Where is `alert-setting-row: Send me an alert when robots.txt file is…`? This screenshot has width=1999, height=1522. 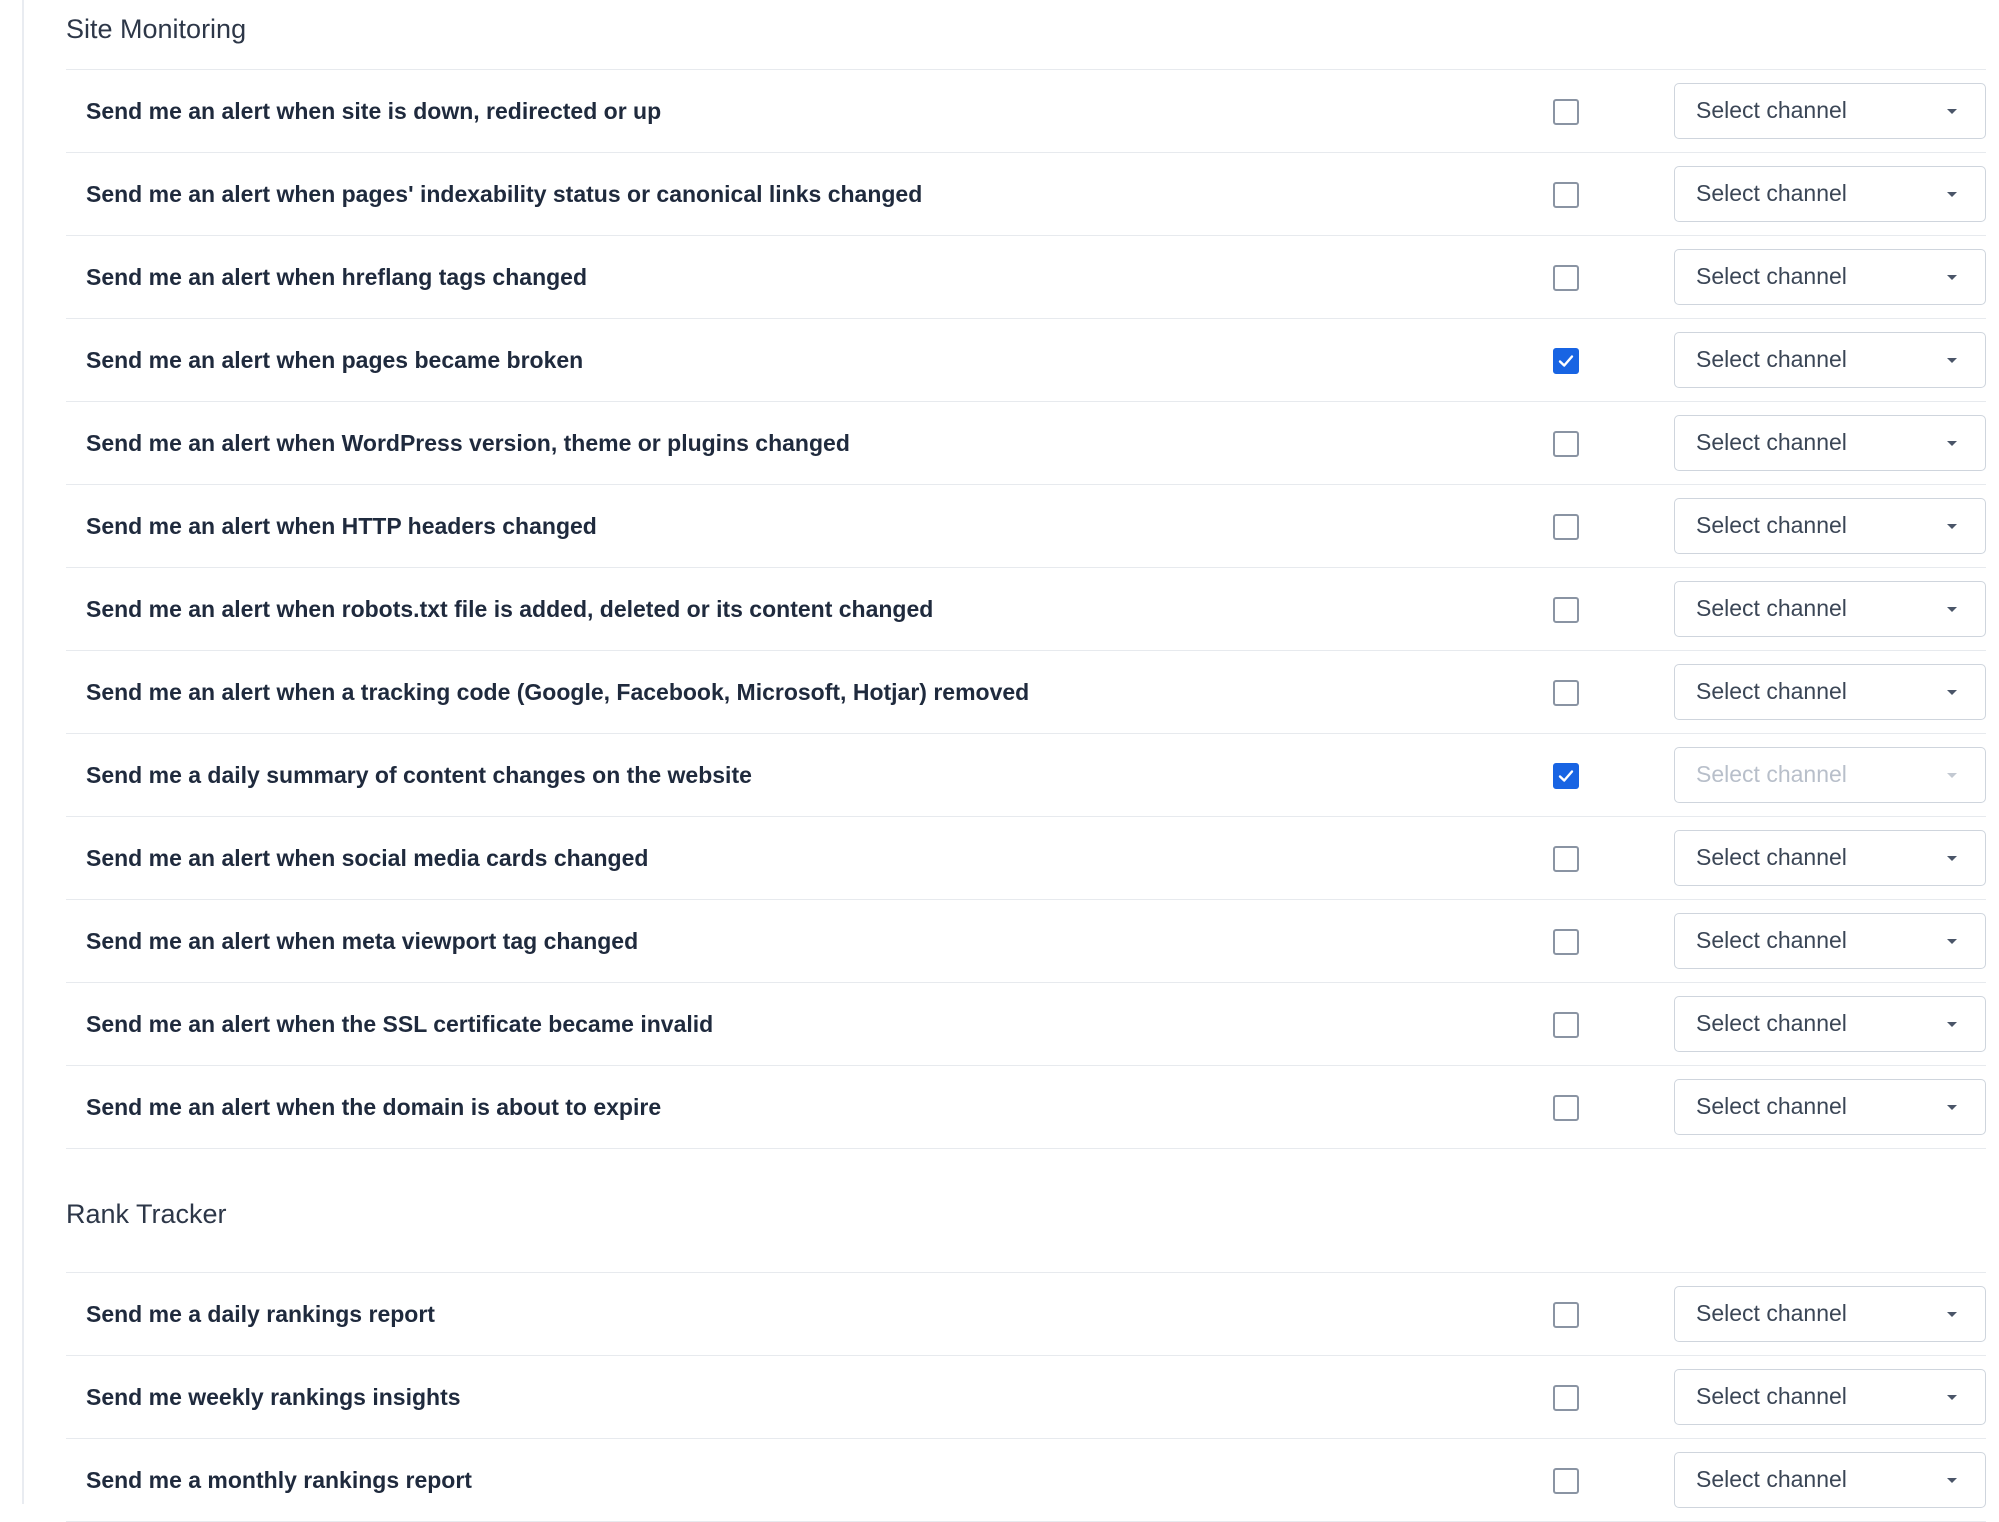 alert-setting-row: Send me an alert when robots.txt file is… is located at coordinates (1026, 609).